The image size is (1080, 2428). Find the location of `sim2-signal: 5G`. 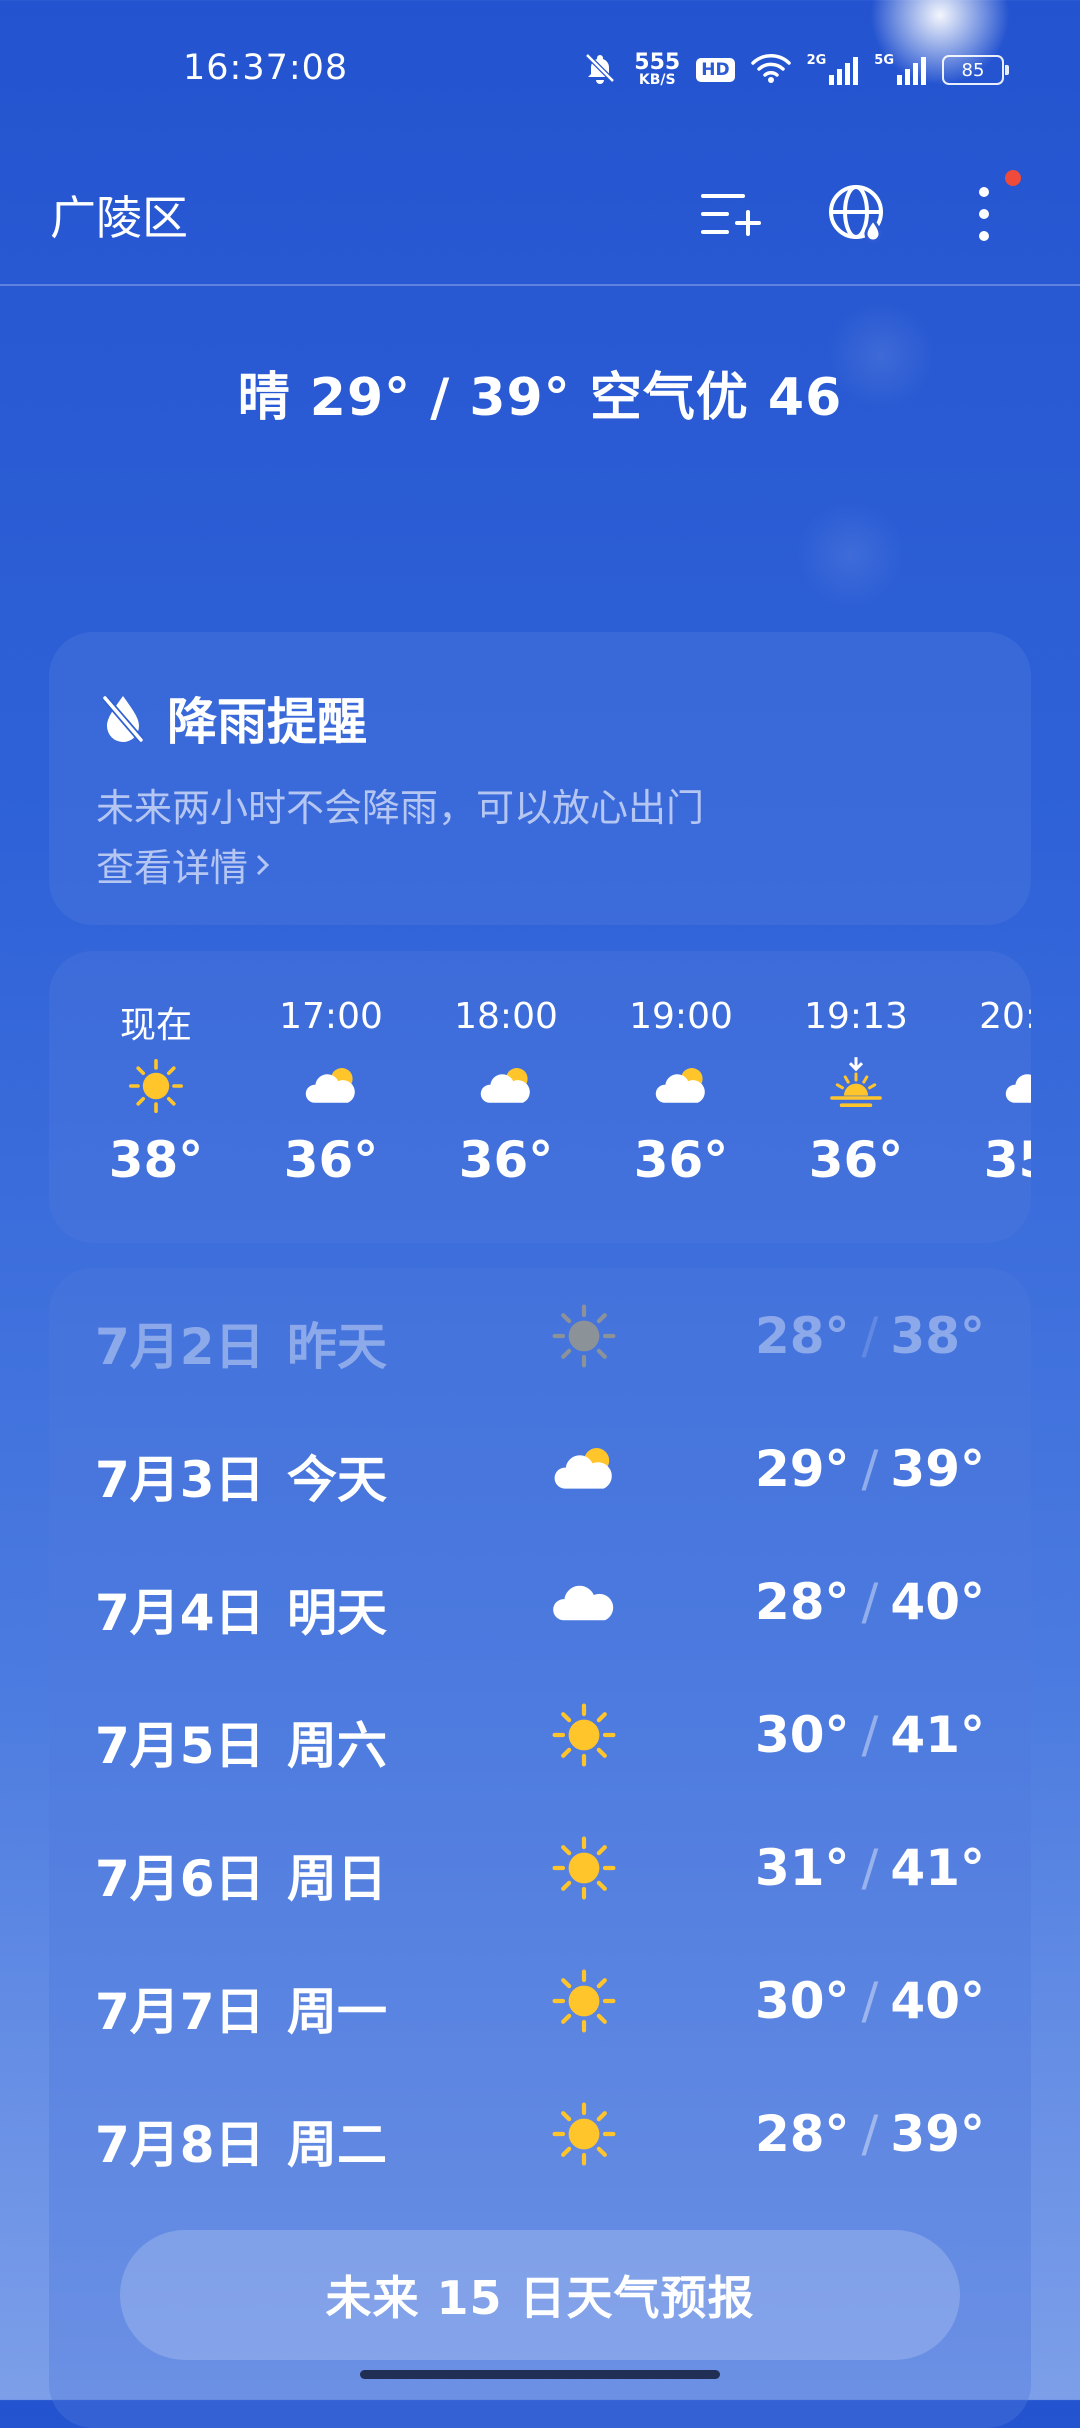

sim2-signal: 5G is located at coordinates (900, 69).